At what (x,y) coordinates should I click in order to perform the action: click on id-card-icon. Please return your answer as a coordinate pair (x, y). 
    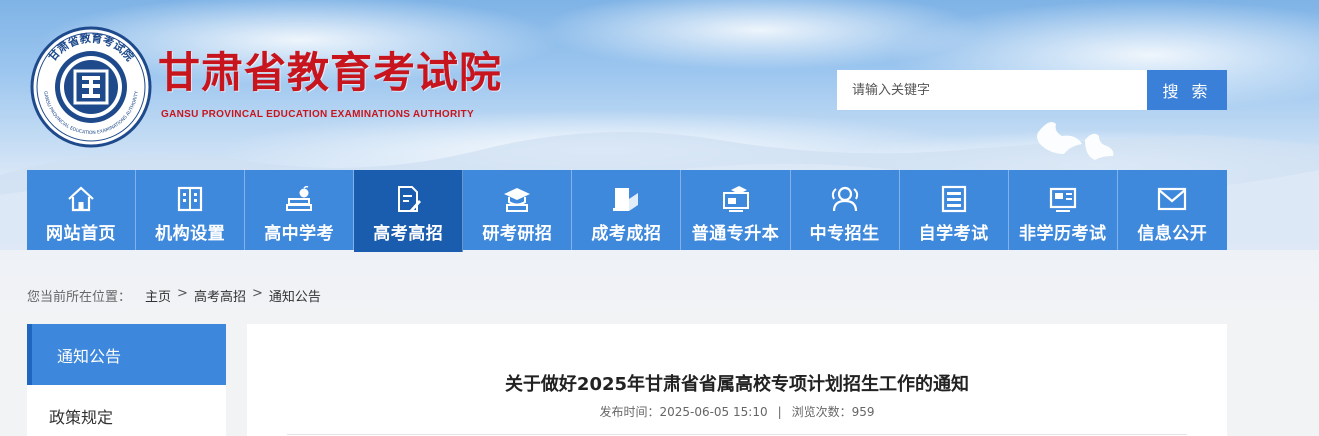
    Looking at the image, I should click on (1063, 199).